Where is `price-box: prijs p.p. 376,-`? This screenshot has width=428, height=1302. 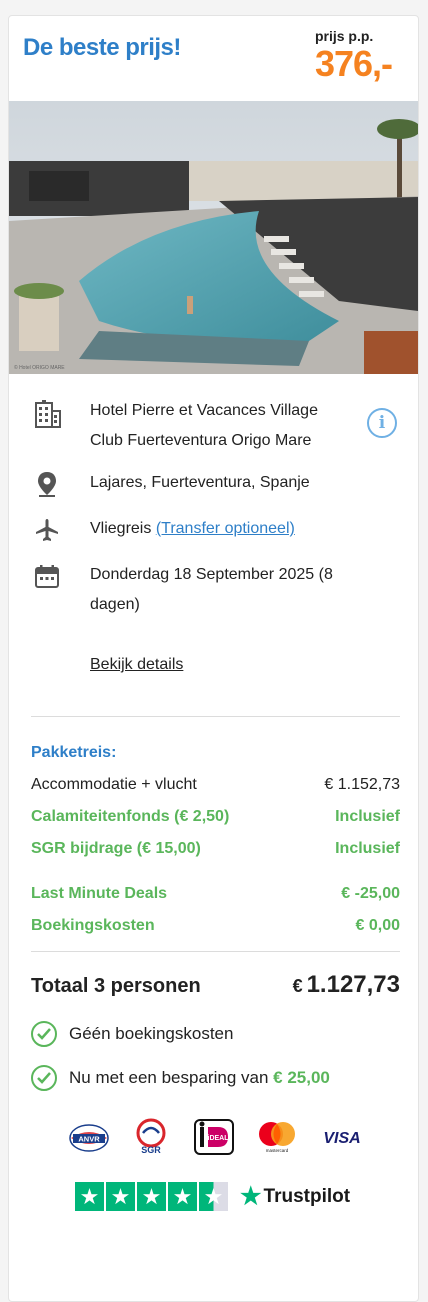 price-box: prijs p.p. 376,- is located at coordinates (353, 56).